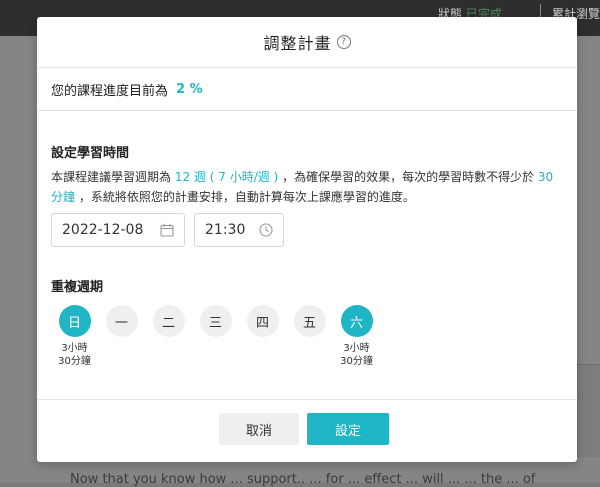 Image resolution: width=600 pixels, height=487 pixels. What do you see at coordinates (588, 410) in the screenshot?
I see `background-side-strip` at bounding box center [588, 410].